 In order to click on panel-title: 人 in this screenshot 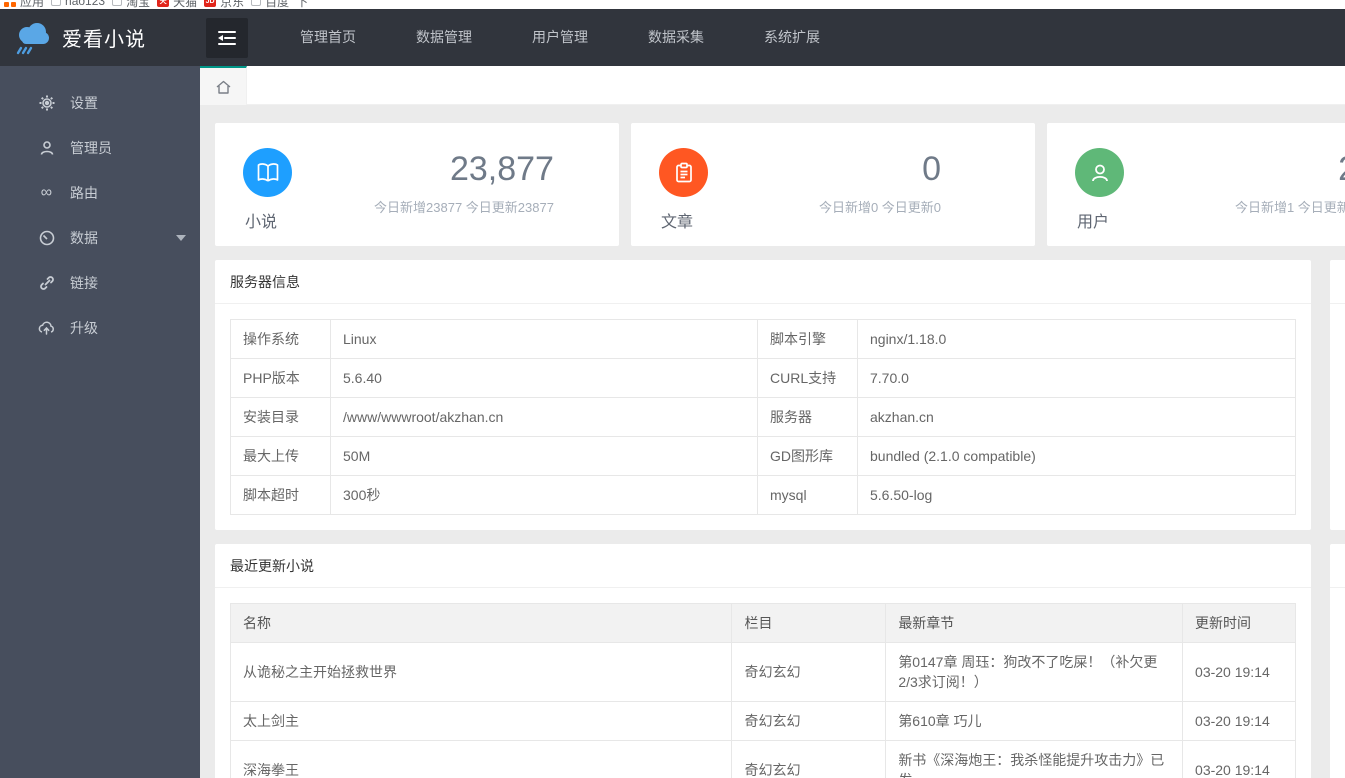, I will do `click(1337, 566)`.